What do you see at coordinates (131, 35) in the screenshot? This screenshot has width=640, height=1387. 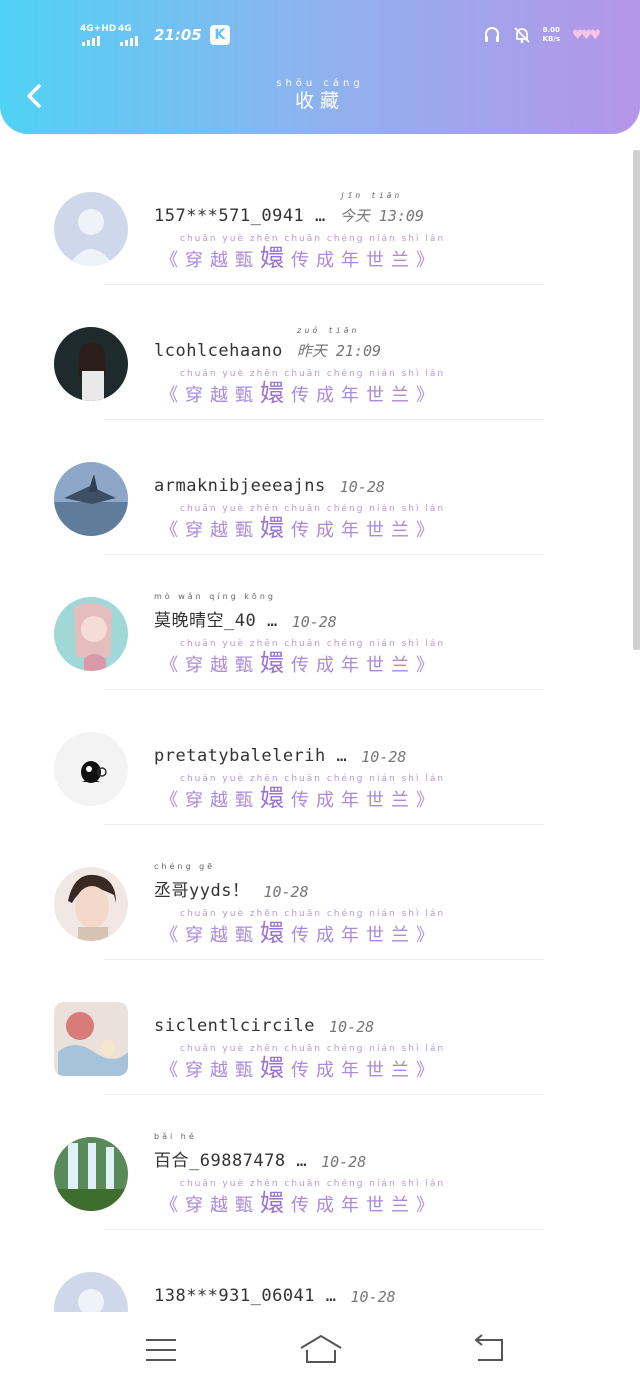 I see `signal-icon-2: 4G` at bounding box center [131, 35].